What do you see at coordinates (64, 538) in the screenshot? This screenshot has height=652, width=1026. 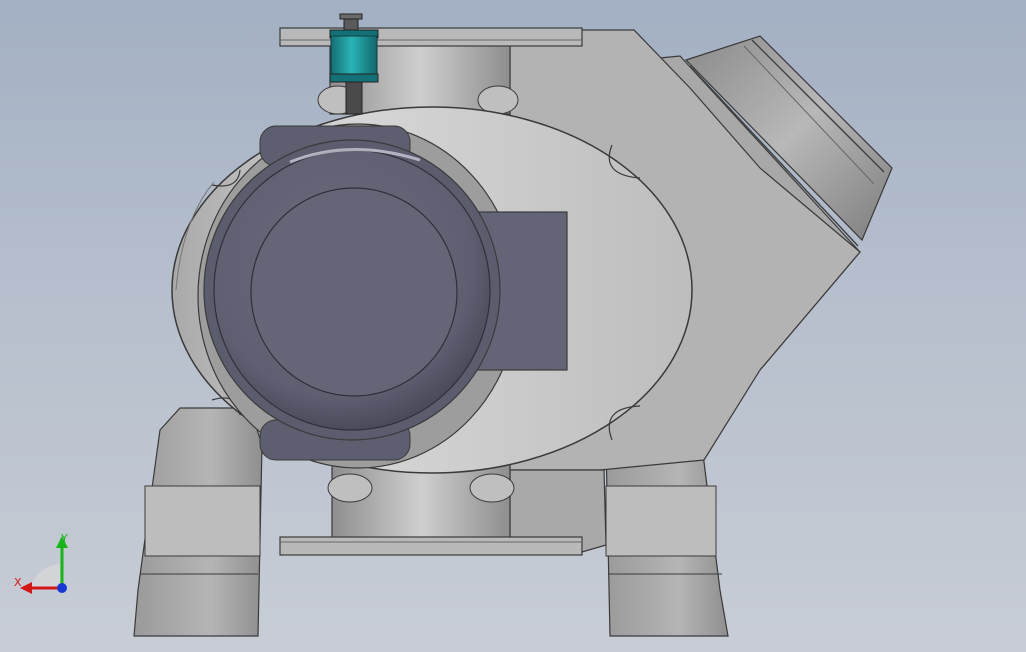 I see `y-axis-label: Y` at bounding box center [64, 538].